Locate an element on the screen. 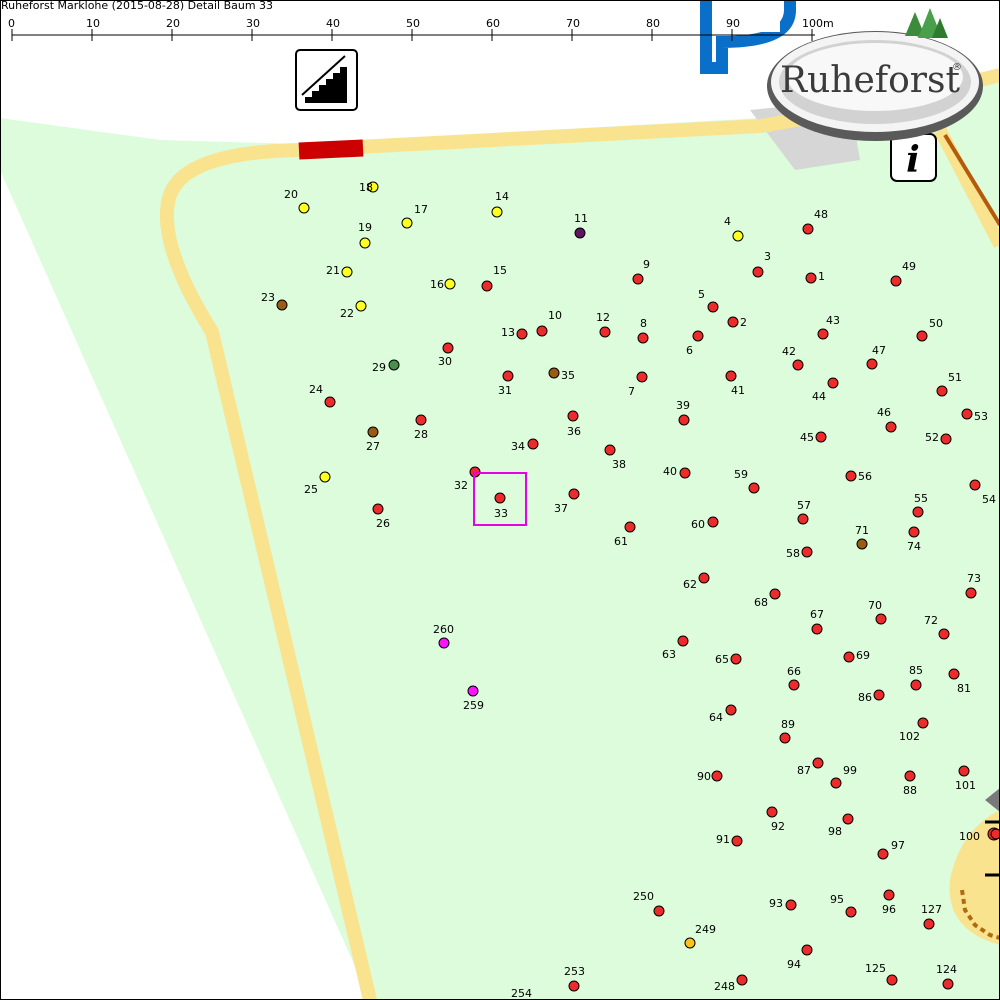 This screenshot has width=1000, height=1000. tree-18: 18 is located at coordinates (369, 187).